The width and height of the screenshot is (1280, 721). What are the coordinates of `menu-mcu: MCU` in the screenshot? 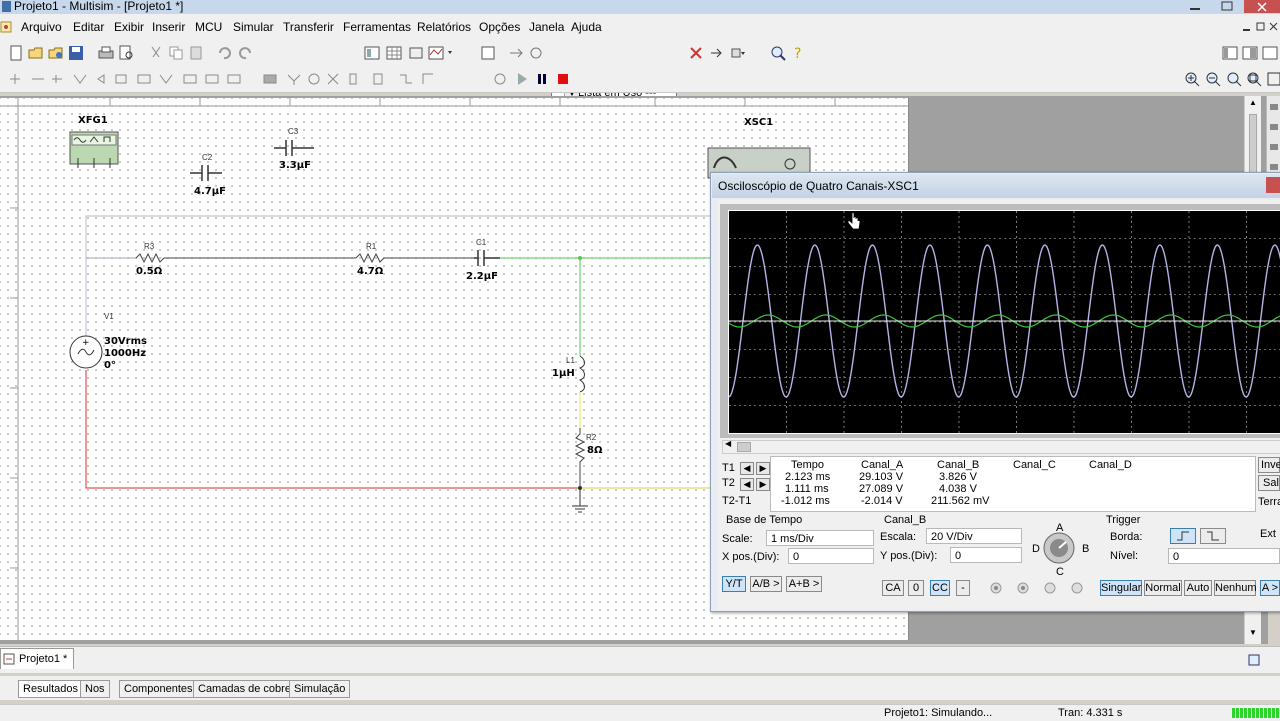 It's located at (208, 27).